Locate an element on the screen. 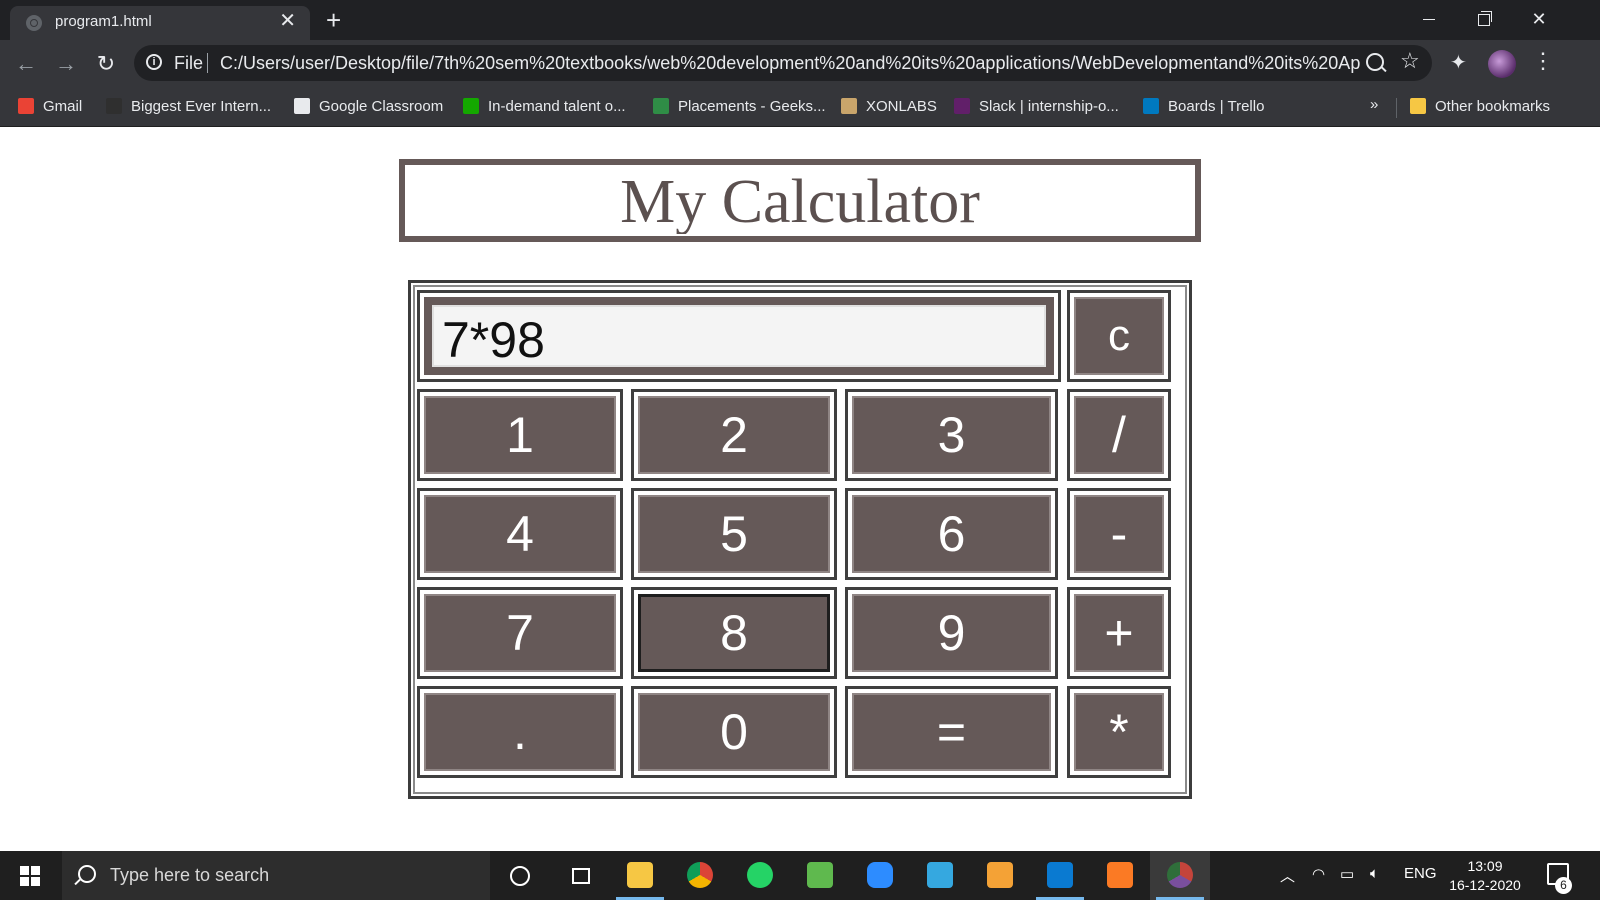 Image resolution: width=1600 pixels, height=900 pixels. key-cell: - is located at coordinates (1119, 534).